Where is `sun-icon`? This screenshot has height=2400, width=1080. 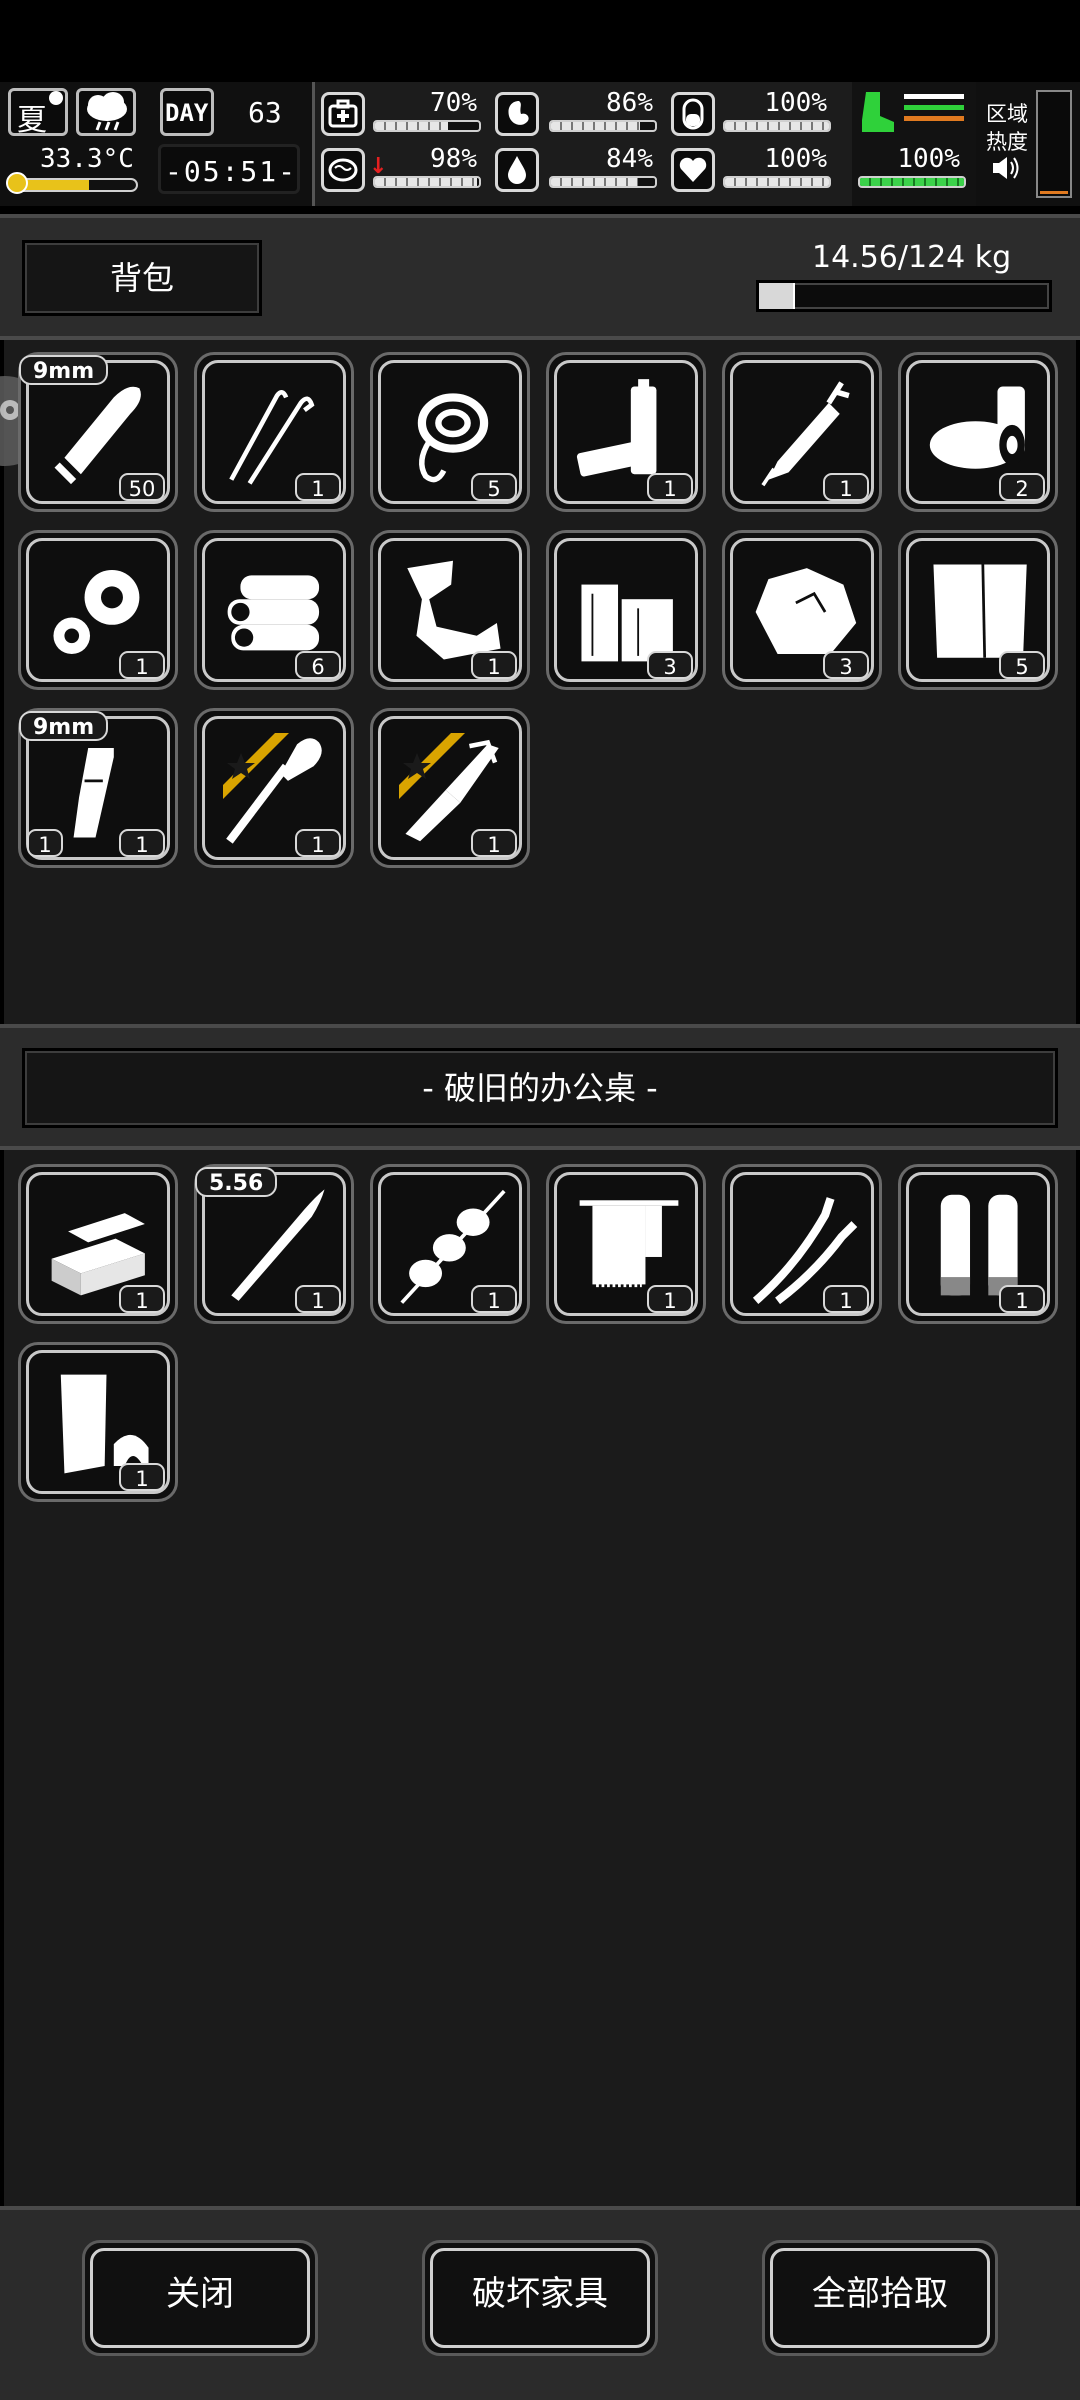 sun-icon is located at coordinates (56, 98).